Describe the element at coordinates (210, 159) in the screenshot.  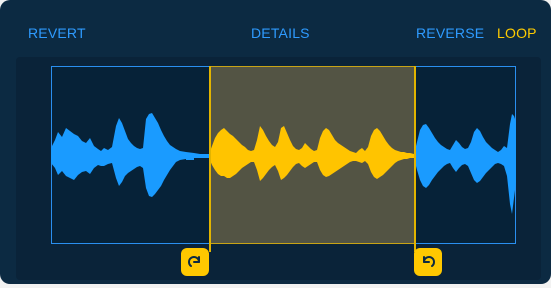
I see `loop-start-line` at that location.